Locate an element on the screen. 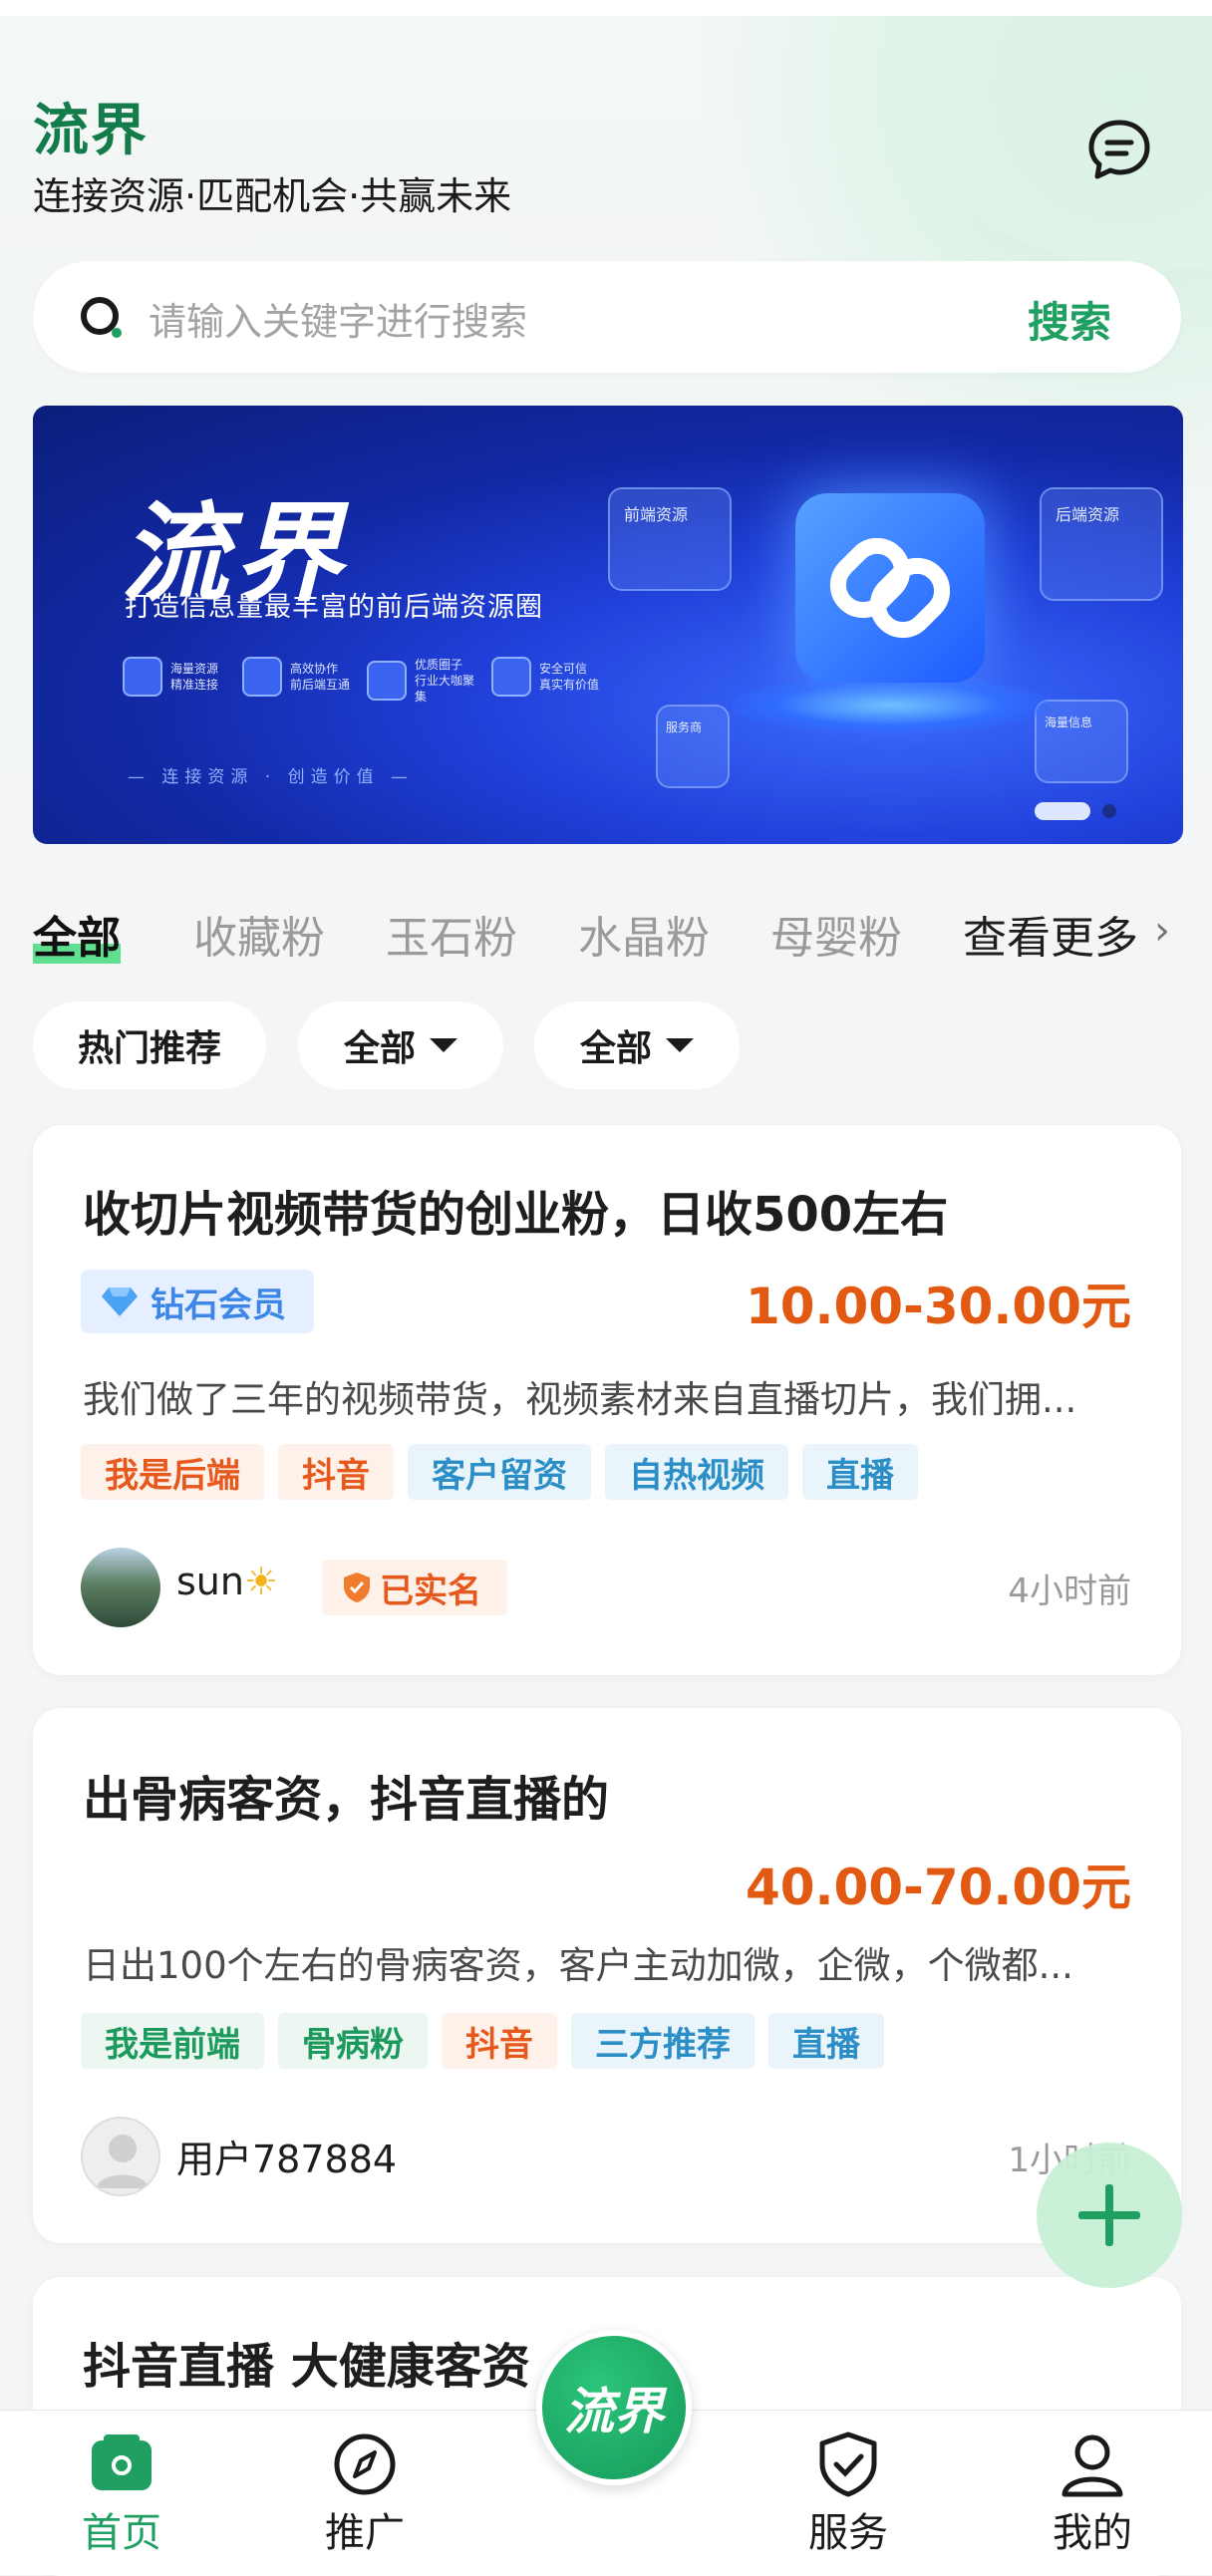  category-tab: 玉石粉 is located at coordinates (451, 934).